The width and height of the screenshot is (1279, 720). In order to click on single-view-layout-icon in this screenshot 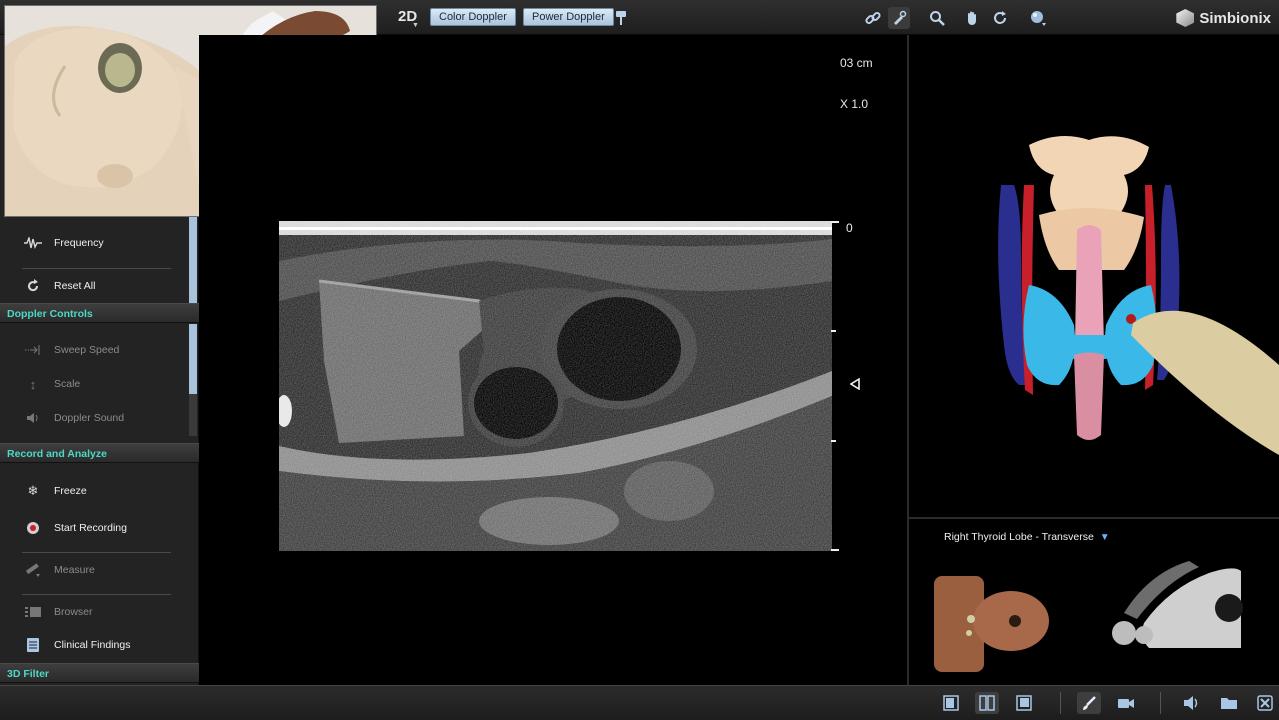, I will do `click(951, 703)`.